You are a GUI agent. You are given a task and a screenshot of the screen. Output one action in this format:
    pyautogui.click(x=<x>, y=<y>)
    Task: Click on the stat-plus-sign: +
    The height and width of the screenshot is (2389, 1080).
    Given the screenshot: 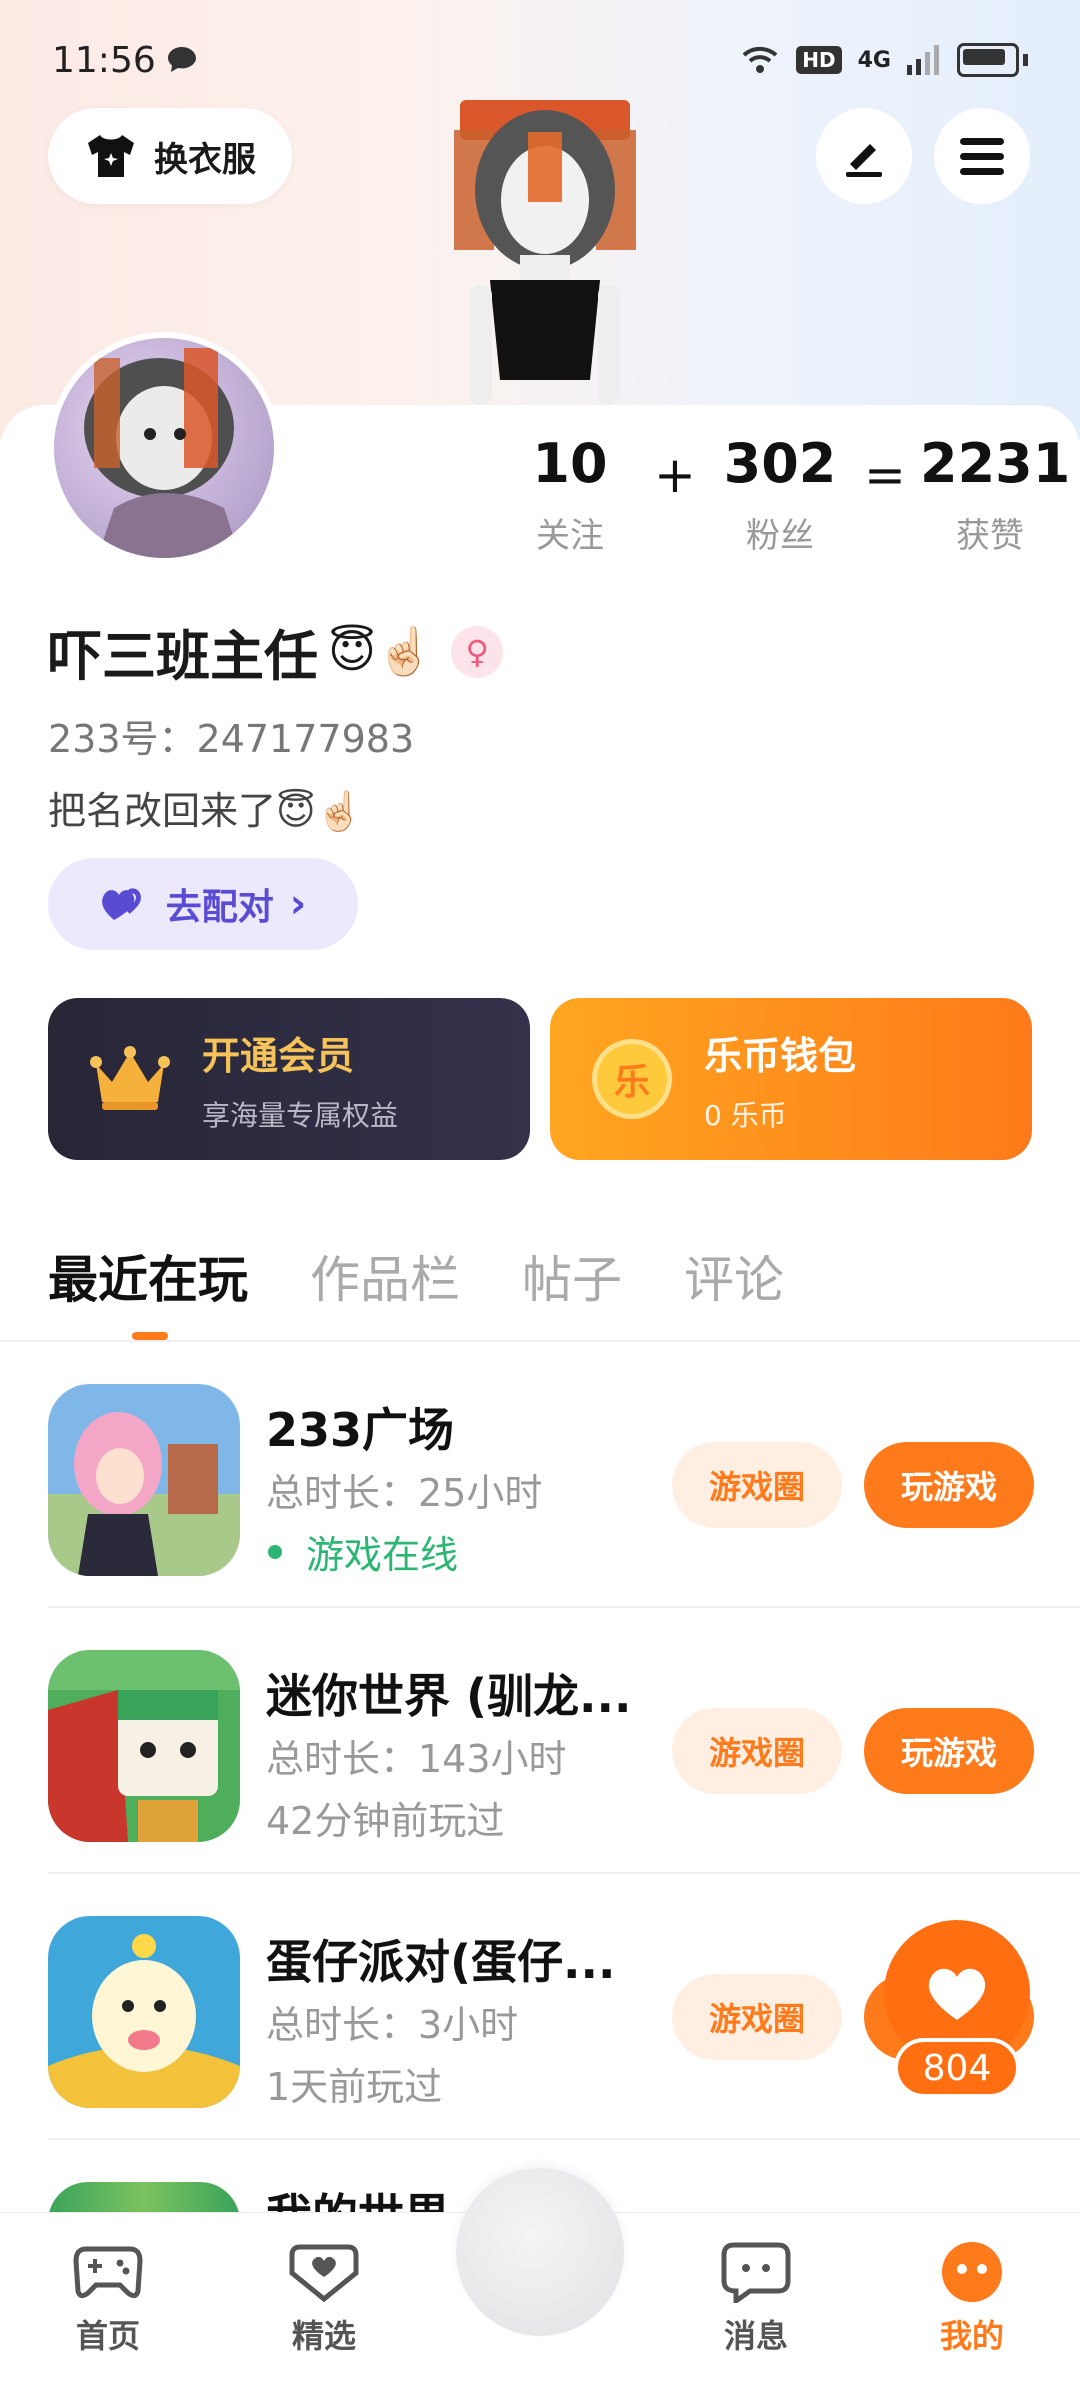 What is the action you would take?
    pyautogui.click(x=675, y=475)
    